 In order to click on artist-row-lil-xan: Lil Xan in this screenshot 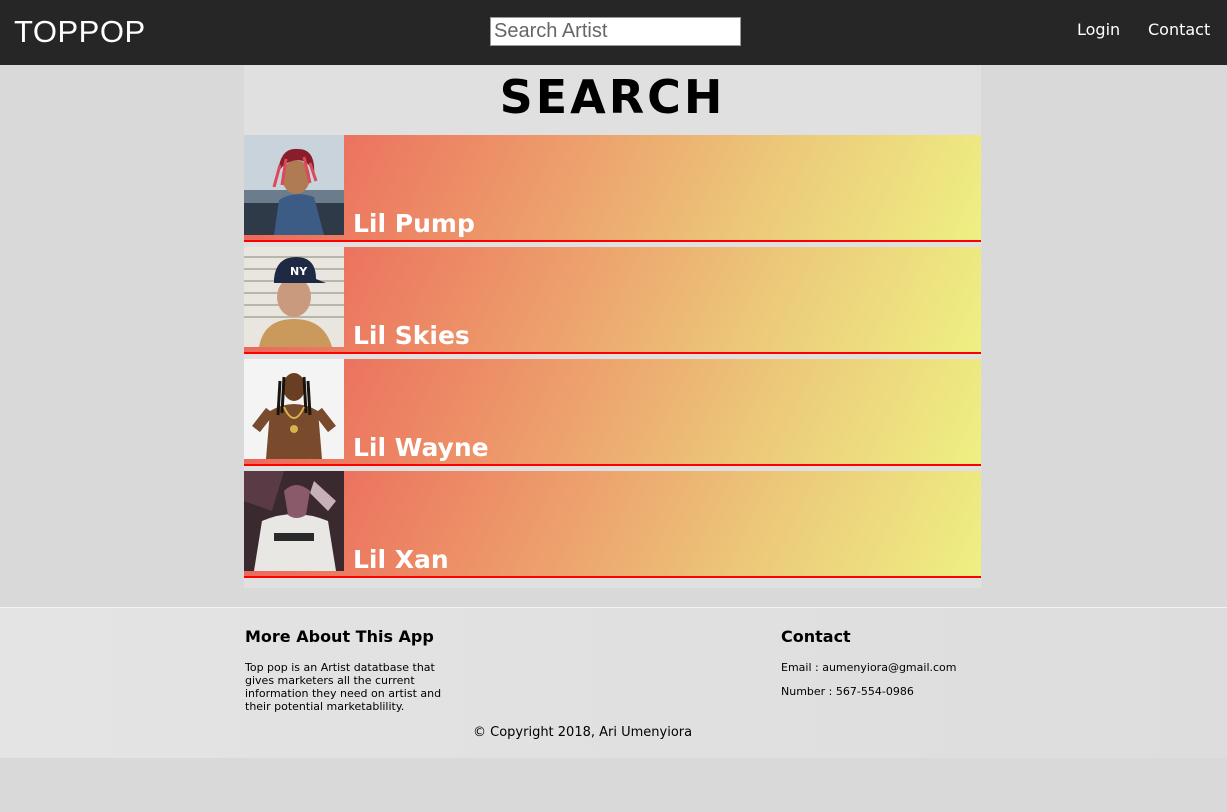, I will do `click(612, 524)`.